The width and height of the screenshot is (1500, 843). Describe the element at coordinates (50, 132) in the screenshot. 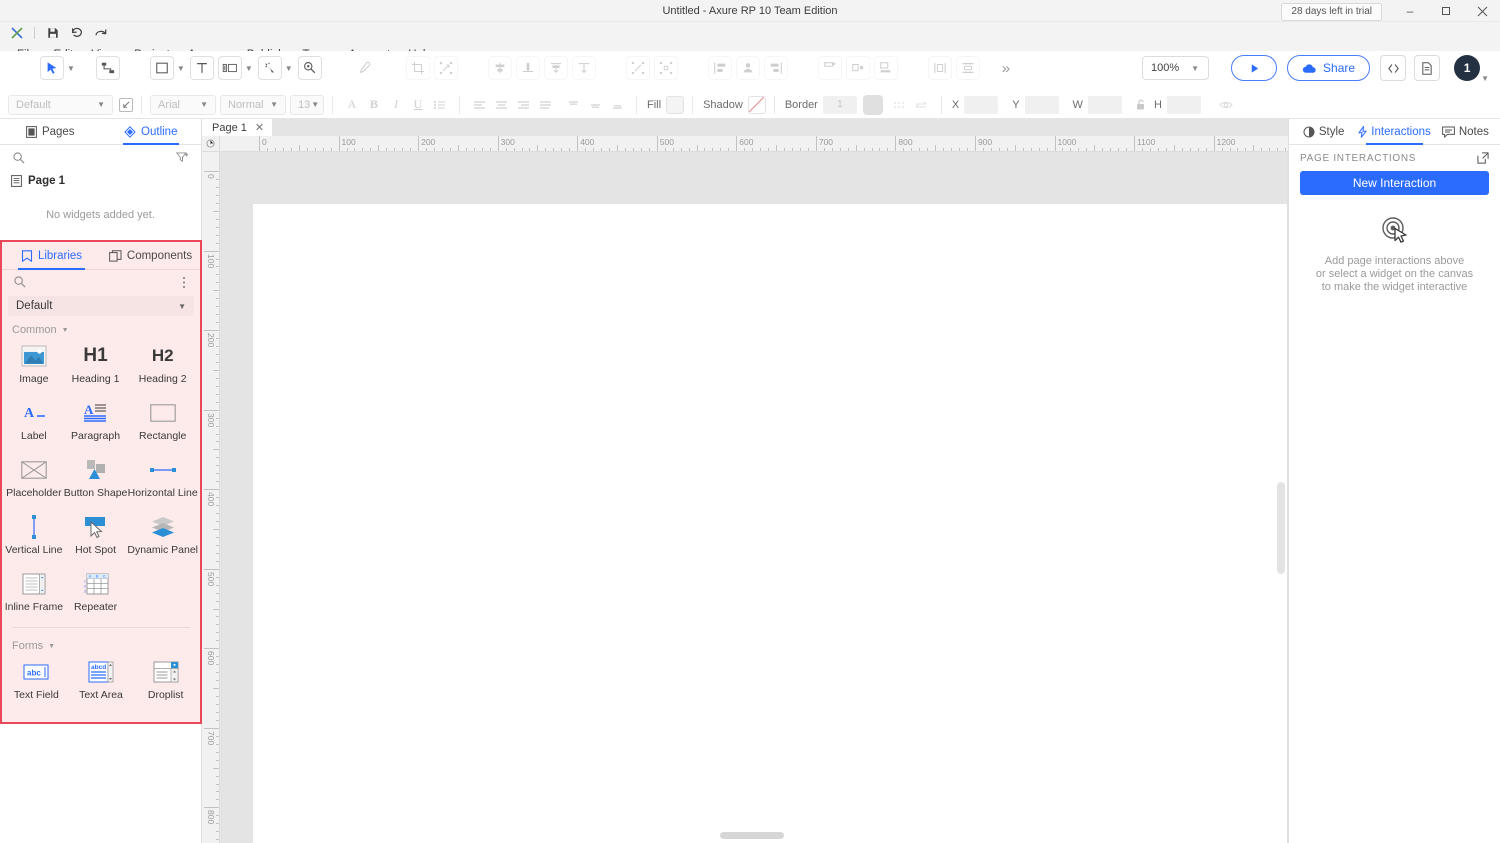

I see `tab-pages: Pages` at that location.